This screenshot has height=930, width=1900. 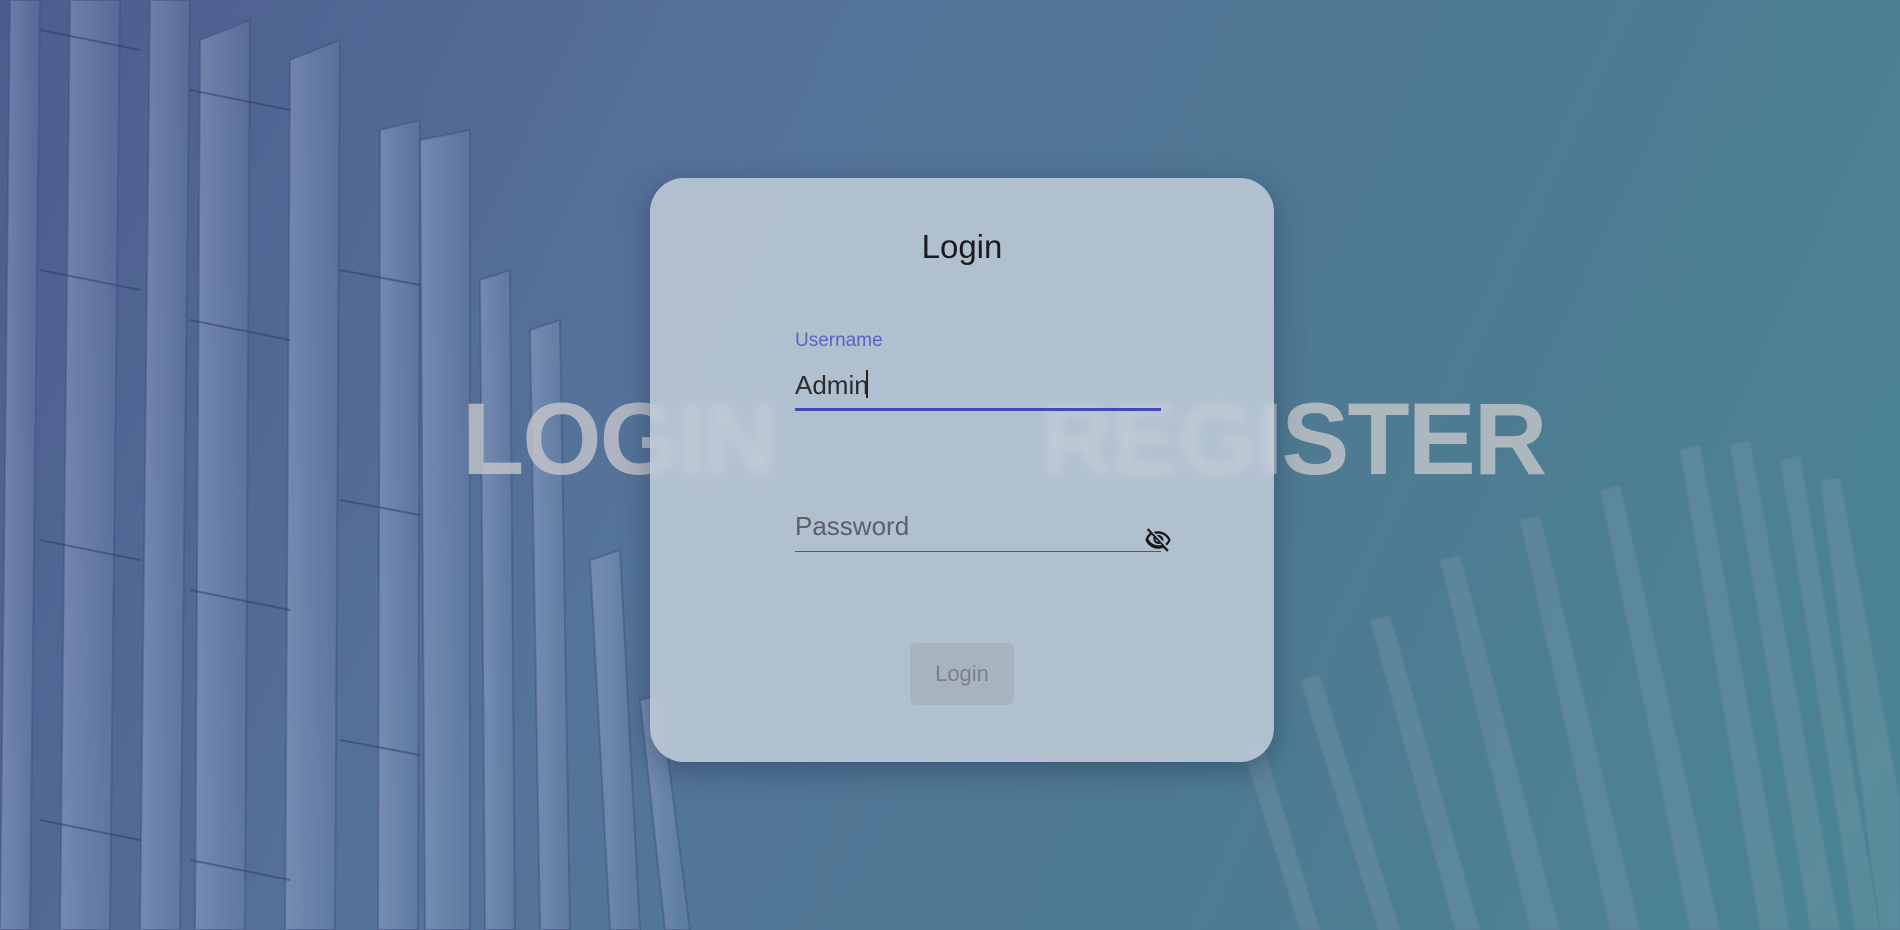 What do you see at coordinates (1158, 540) in the screenshot?
I see `eye-off-icon` at bounding box center [1158, 540].